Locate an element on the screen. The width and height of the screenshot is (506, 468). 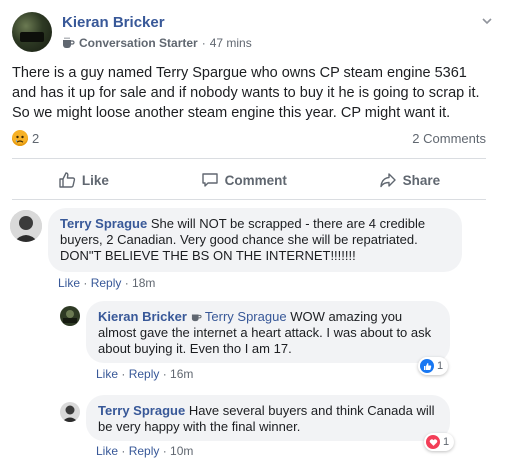
comments-count-link: 2 Comments is located at coordinates (449, 138).